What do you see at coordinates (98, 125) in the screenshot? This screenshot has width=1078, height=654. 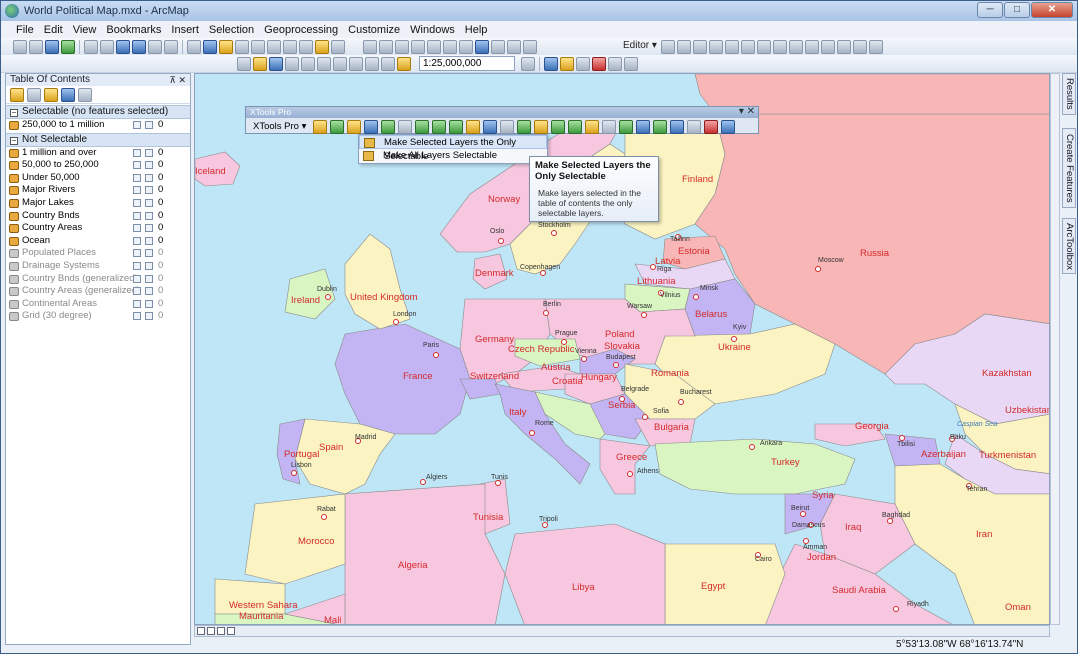 I see `layer-row: 250,000 to 1 million 0` at bounding box center [98, 125].